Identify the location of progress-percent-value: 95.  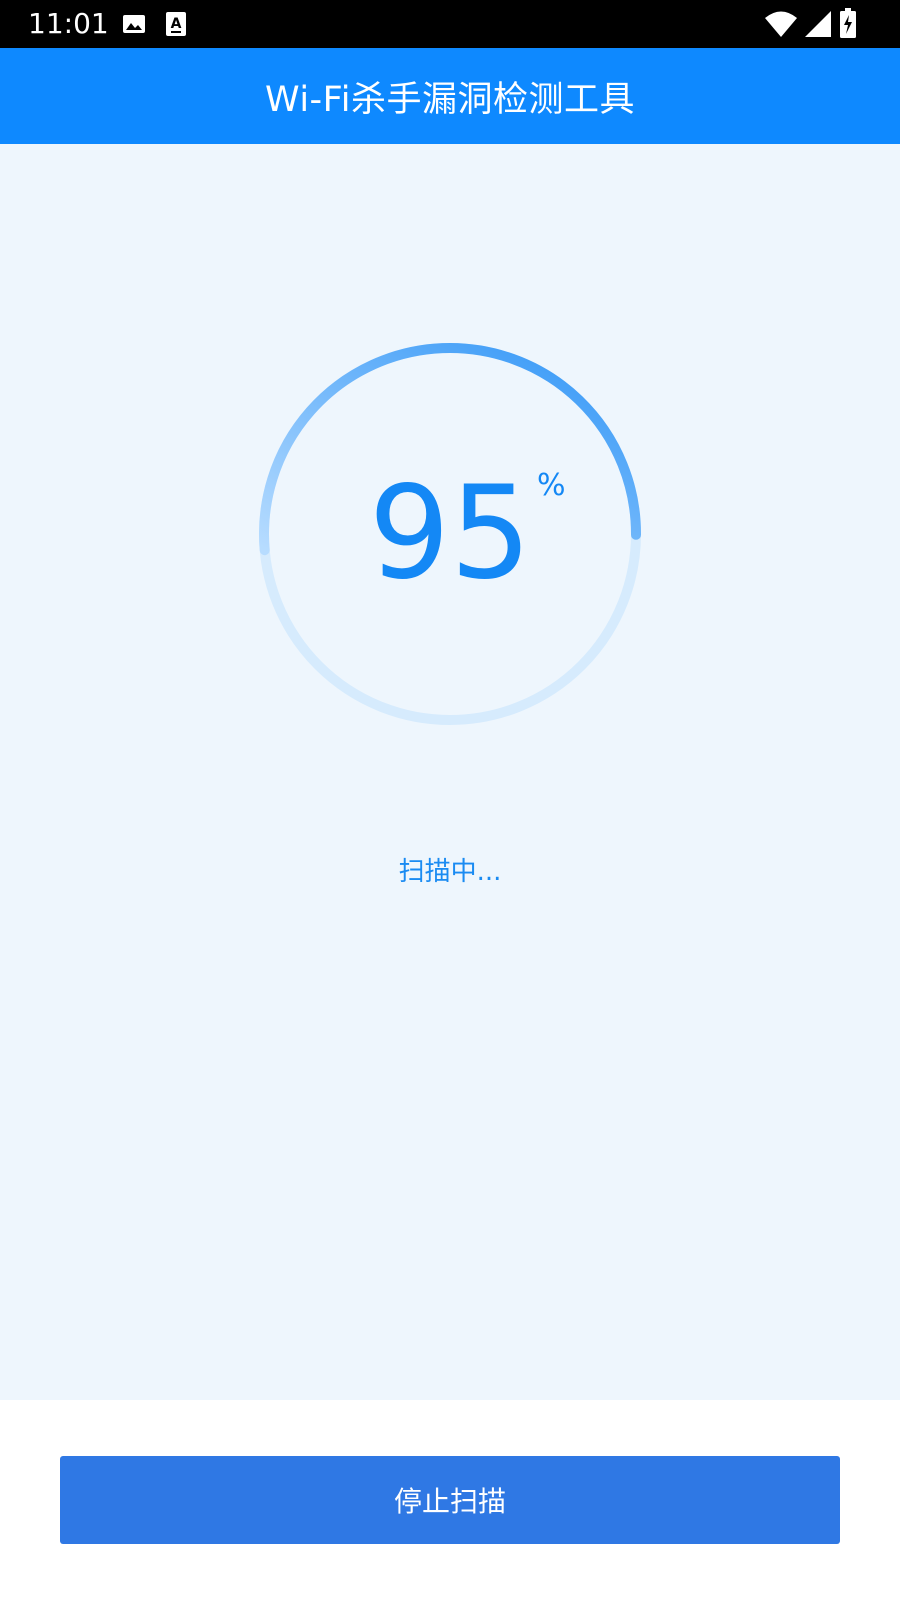
(450, 533).